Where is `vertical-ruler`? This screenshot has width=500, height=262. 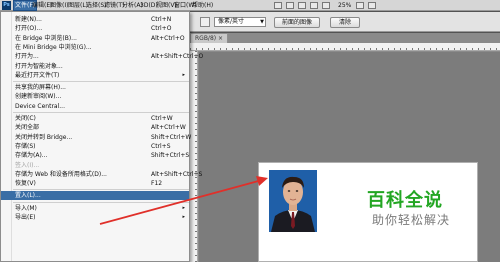
vertical-ruler is located at coordinates (194, 156).